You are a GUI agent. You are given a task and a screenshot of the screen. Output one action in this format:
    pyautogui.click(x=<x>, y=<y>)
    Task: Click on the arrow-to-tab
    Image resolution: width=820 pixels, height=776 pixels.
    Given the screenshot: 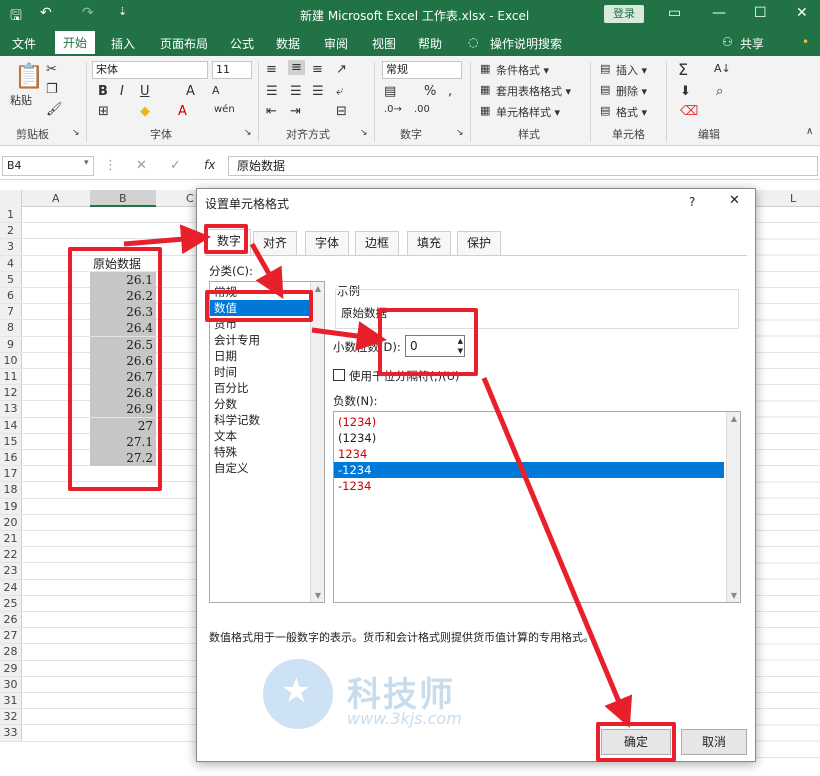 What is the action you would take?
    pyautogui.click(x=167, y=239)
    